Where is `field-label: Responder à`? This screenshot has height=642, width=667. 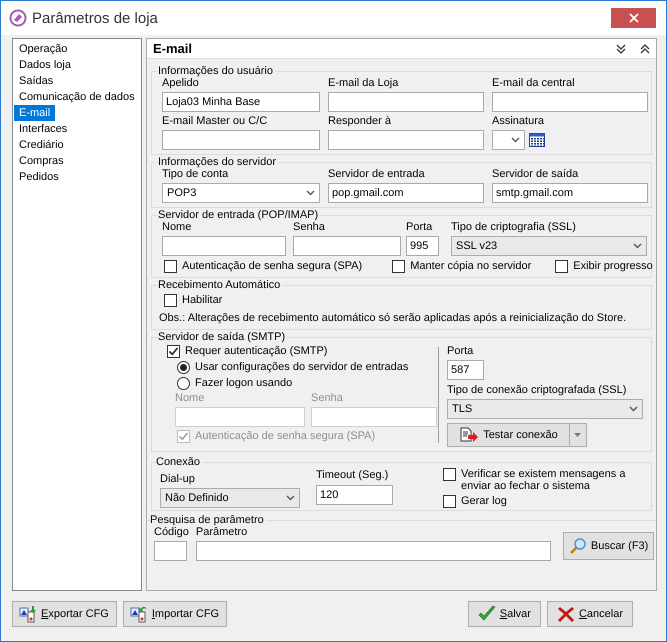 field-label: Responder à is located at coordinates (360, 121).